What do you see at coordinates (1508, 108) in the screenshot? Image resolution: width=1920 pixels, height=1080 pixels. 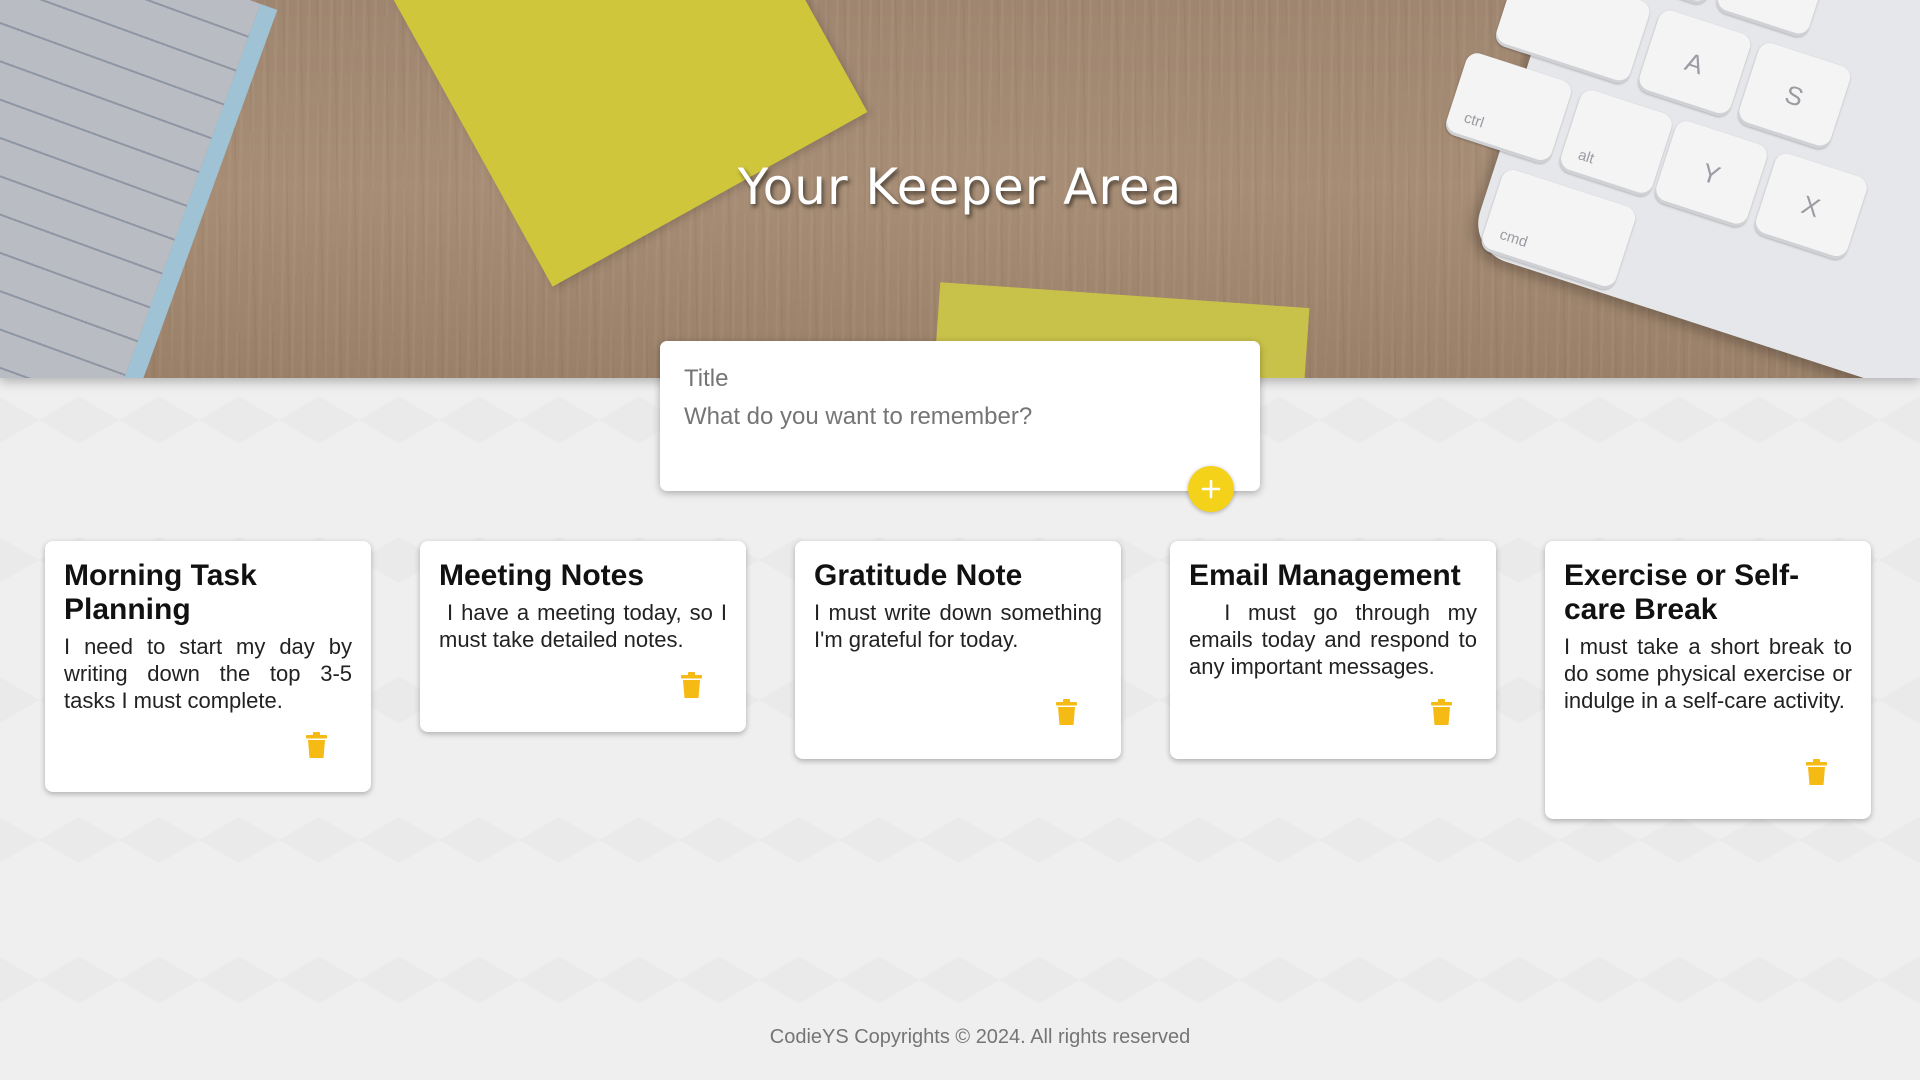 I see `key-ctrl: ctrl` at bounding box center [1508, 108].